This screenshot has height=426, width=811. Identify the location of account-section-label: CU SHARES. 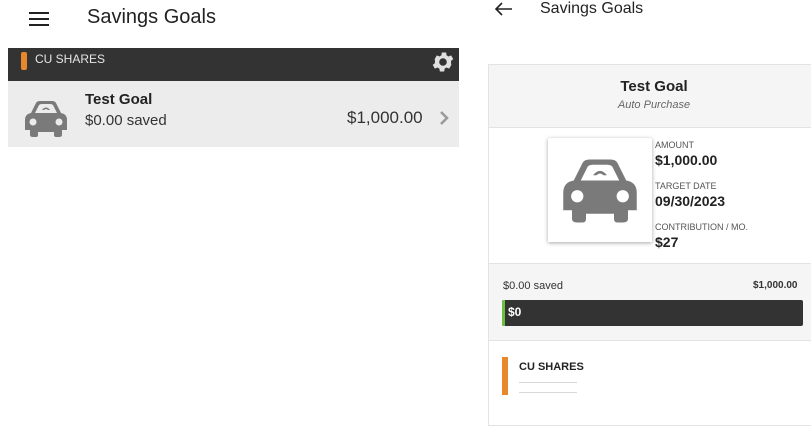
(70, 59).